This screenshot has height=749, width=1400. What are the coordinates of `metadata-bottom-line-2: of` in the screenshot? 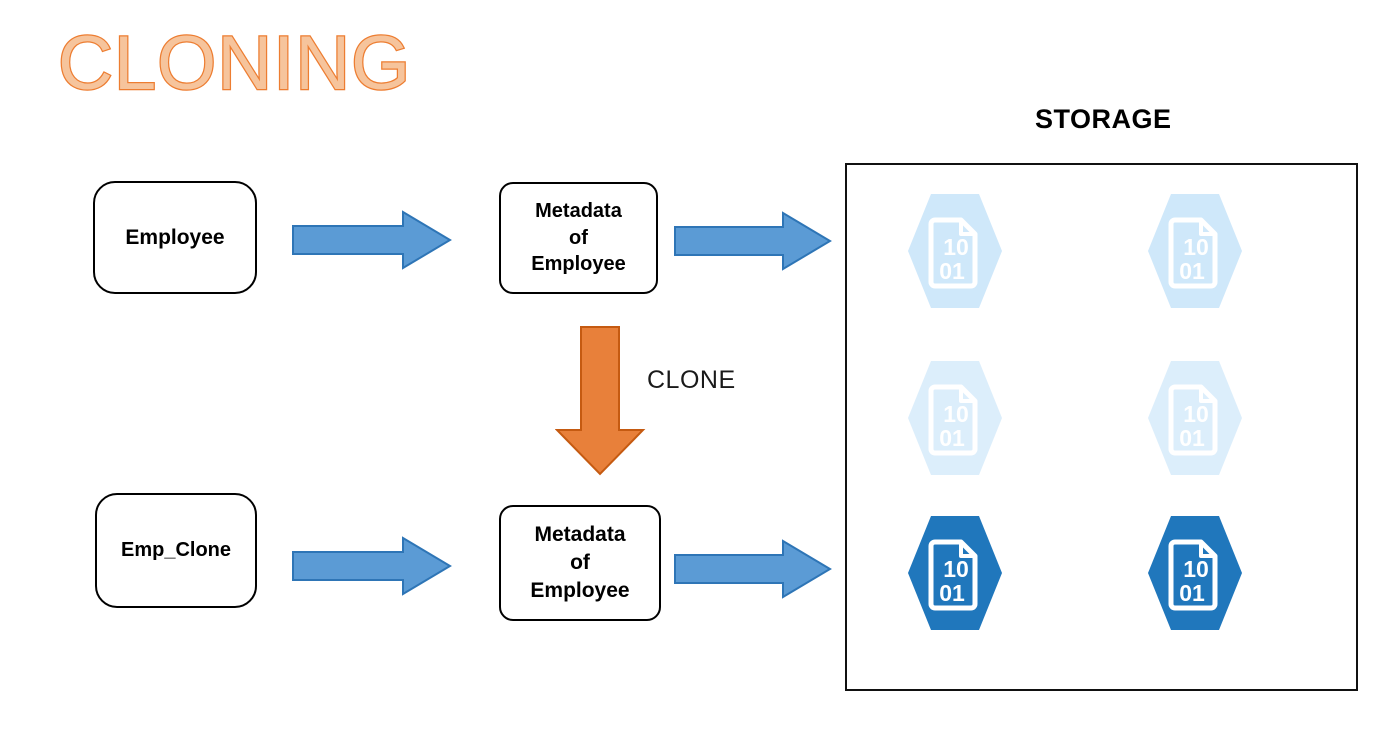 It's located at (580, 563).